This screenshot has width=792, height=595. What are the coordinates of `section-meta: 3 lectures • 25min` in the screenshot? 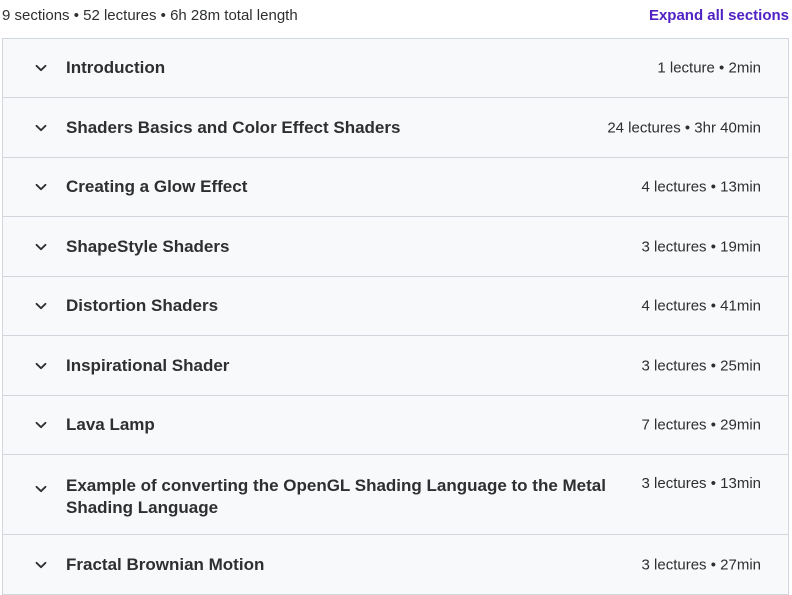 It's located at (701, 365).